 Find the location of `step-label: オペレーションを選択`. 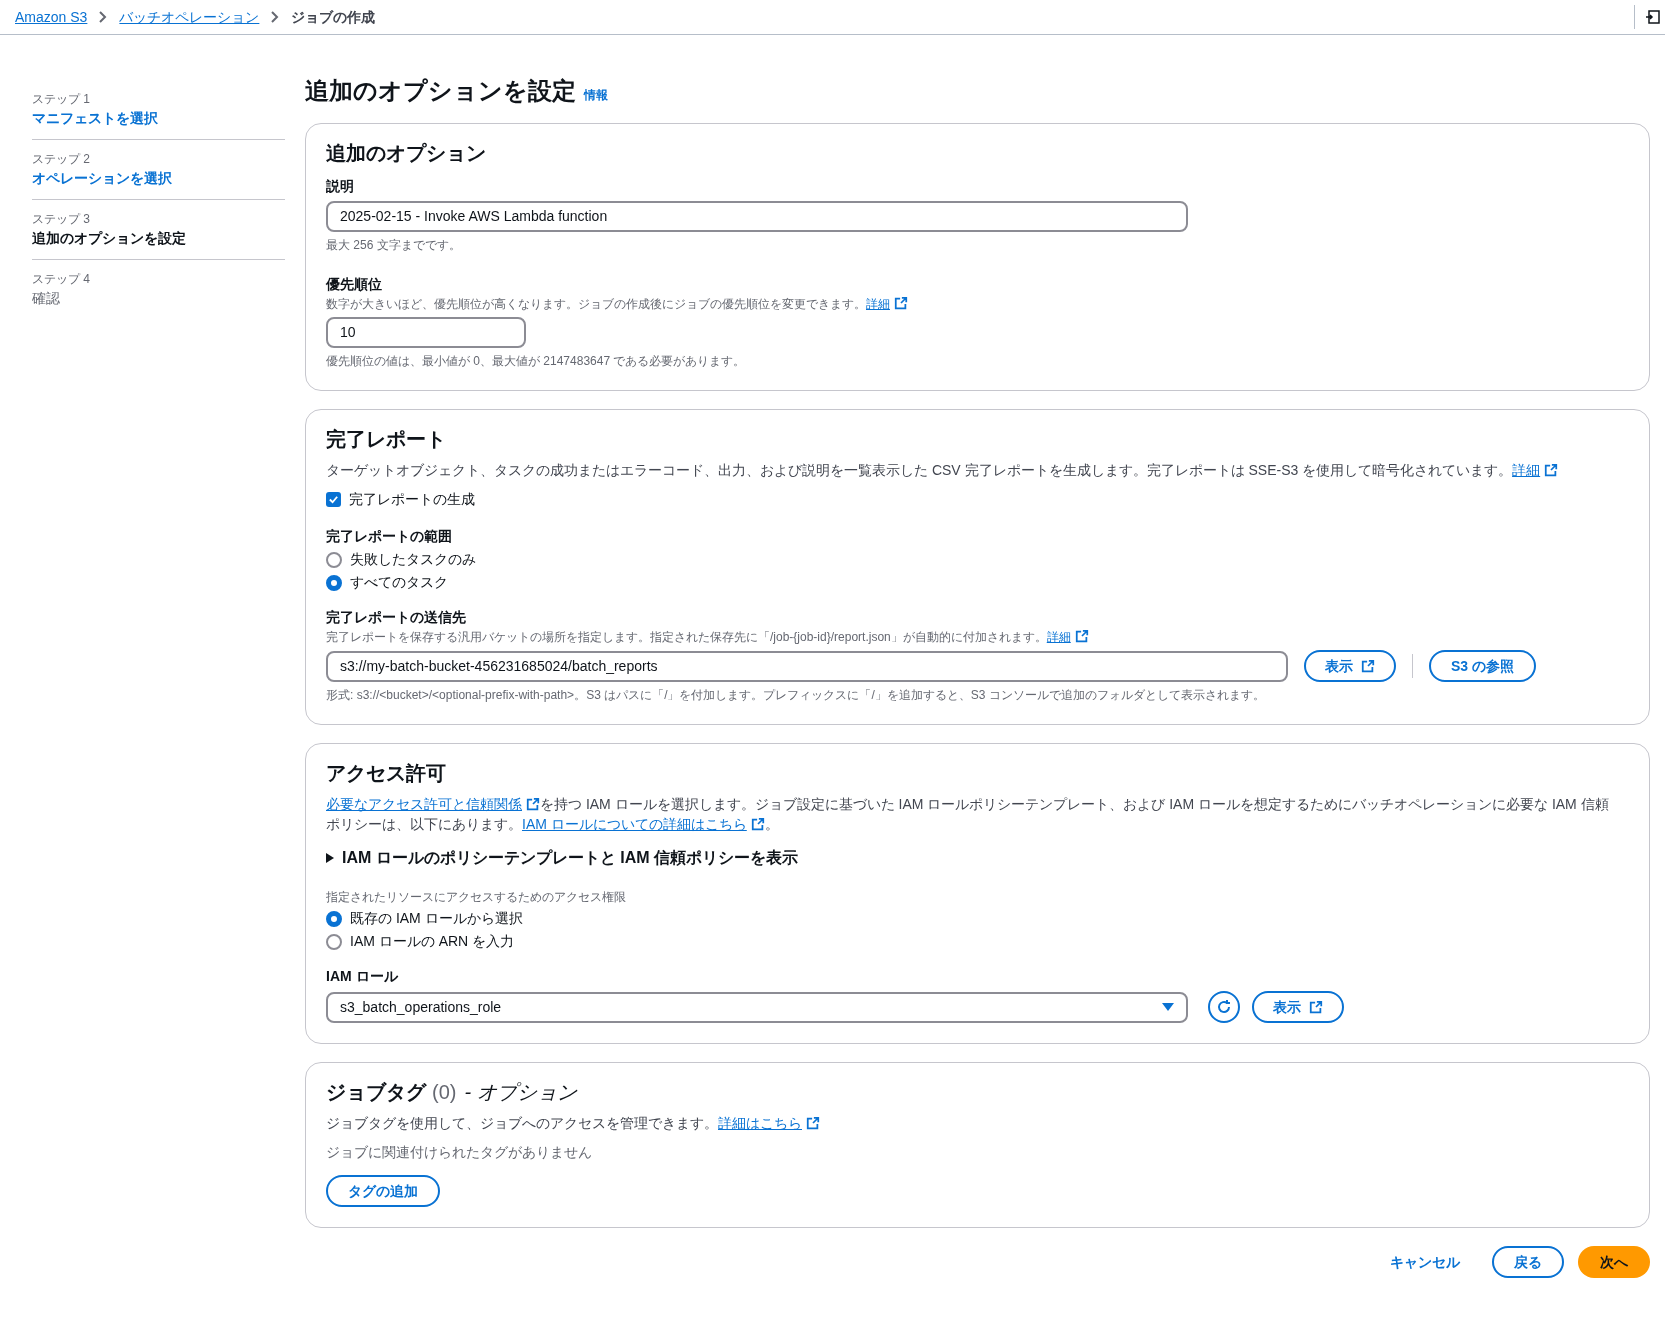

step-label: オペレーションを選択 is located at coordinates (158, 178).